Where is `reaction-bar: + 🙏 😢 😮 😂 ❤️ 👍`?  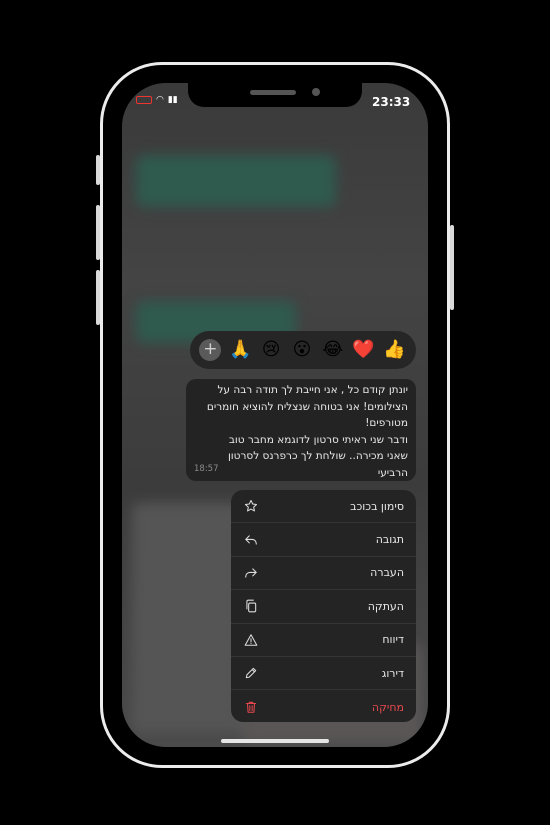 reaction-bar: + 🙏 😢 😮 😂 ❤️ 👍 is located at coordinates (303, 350).